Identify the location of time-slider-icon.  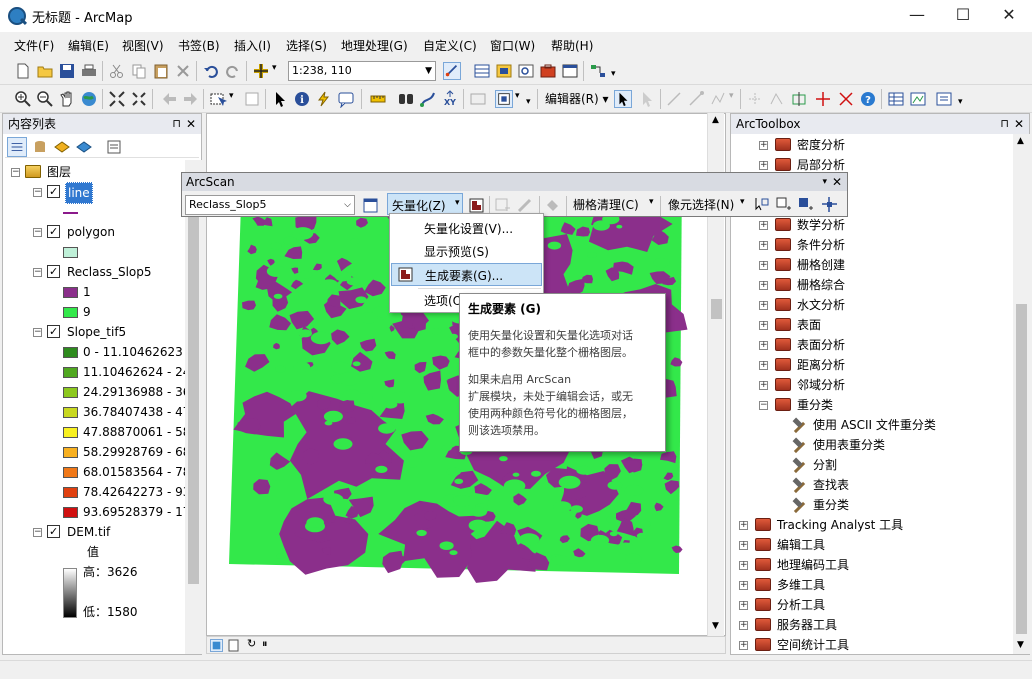
(478, 99).